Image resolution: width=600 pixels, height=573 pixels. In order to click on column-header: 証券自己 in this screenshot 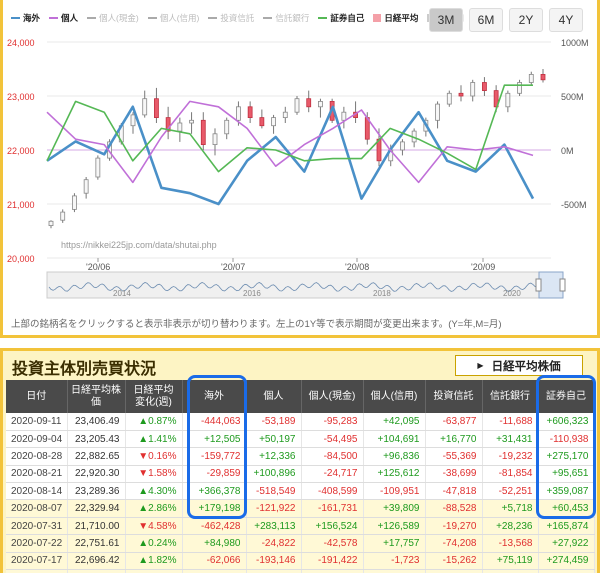, I will do `click(566, 396)`.